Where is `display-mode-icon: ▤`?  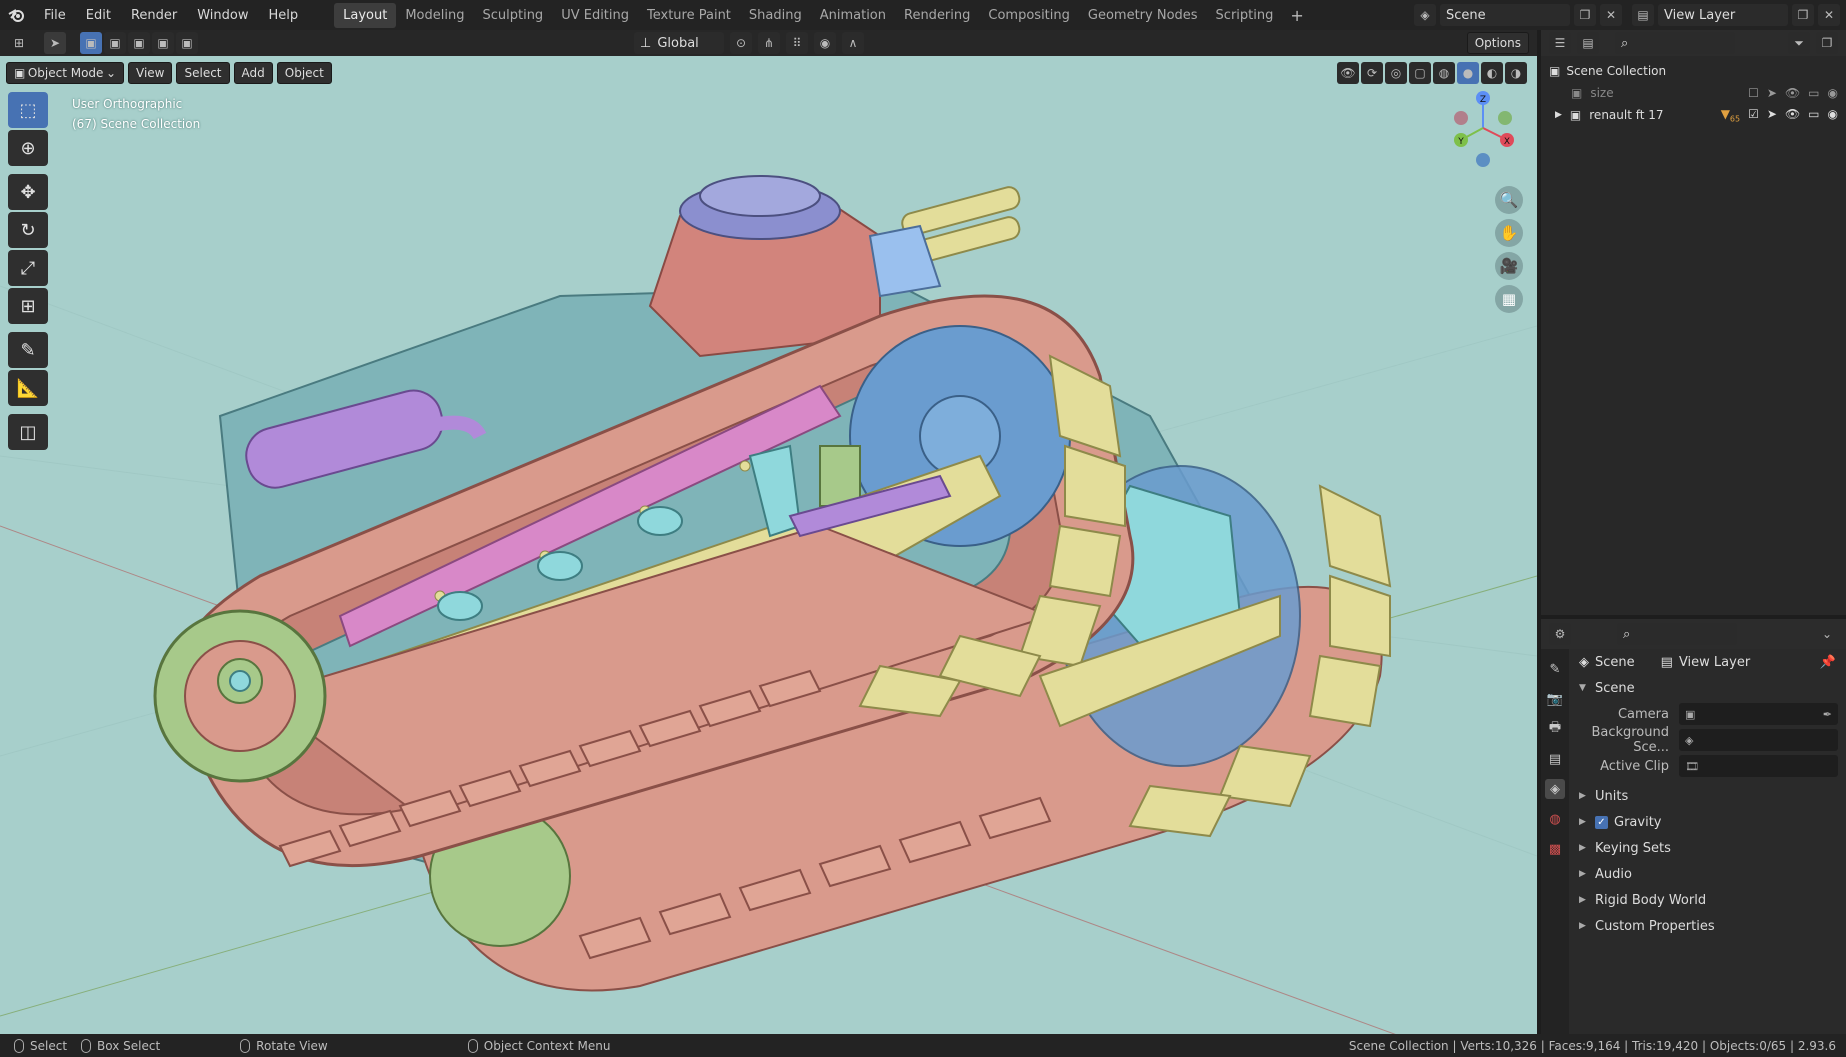 display-mode-icon: ▤ is located at coordinates (1588, 43).